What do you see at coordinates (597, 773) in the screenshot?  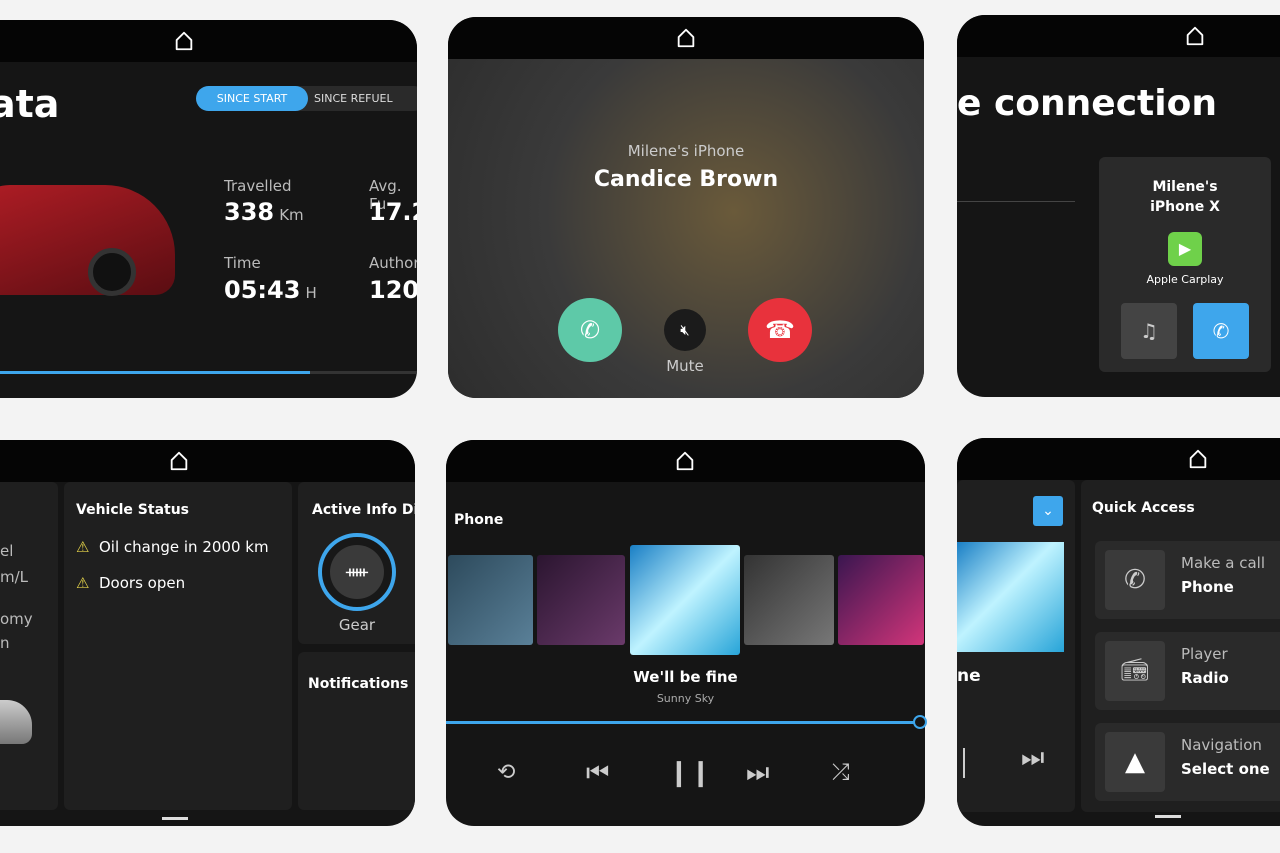 I see `previous-icon: ⏮︎` at bounding box center [597, 773].